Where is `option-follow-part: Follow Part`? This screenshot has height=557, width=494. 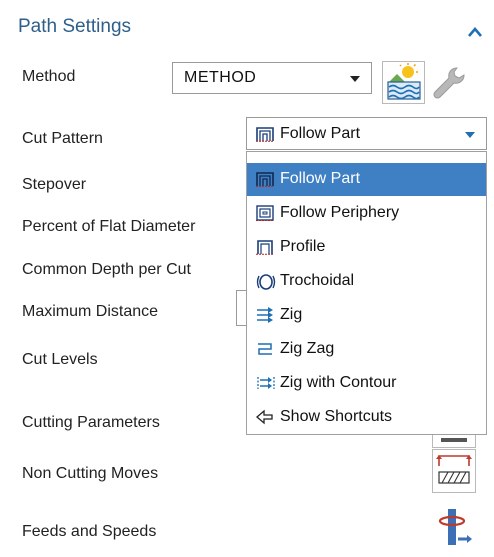
option-follow-part: Follow Part is located at coordinates (366, 179).